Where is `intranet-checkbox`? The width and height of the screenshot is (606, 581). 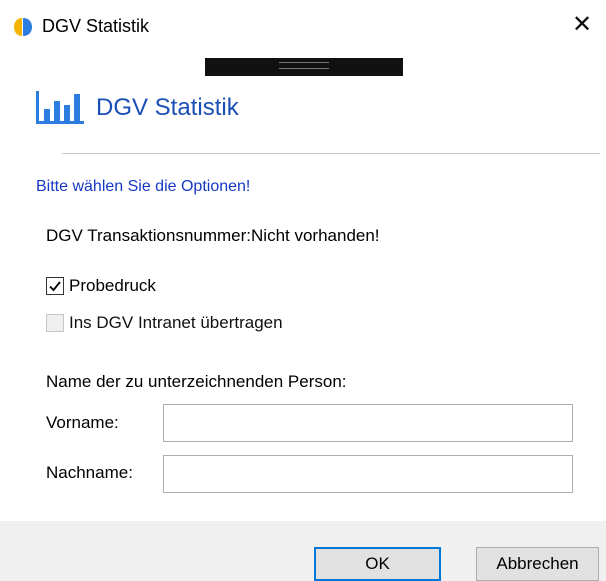 intranet-checkbox is located at coordinates (55, 323).